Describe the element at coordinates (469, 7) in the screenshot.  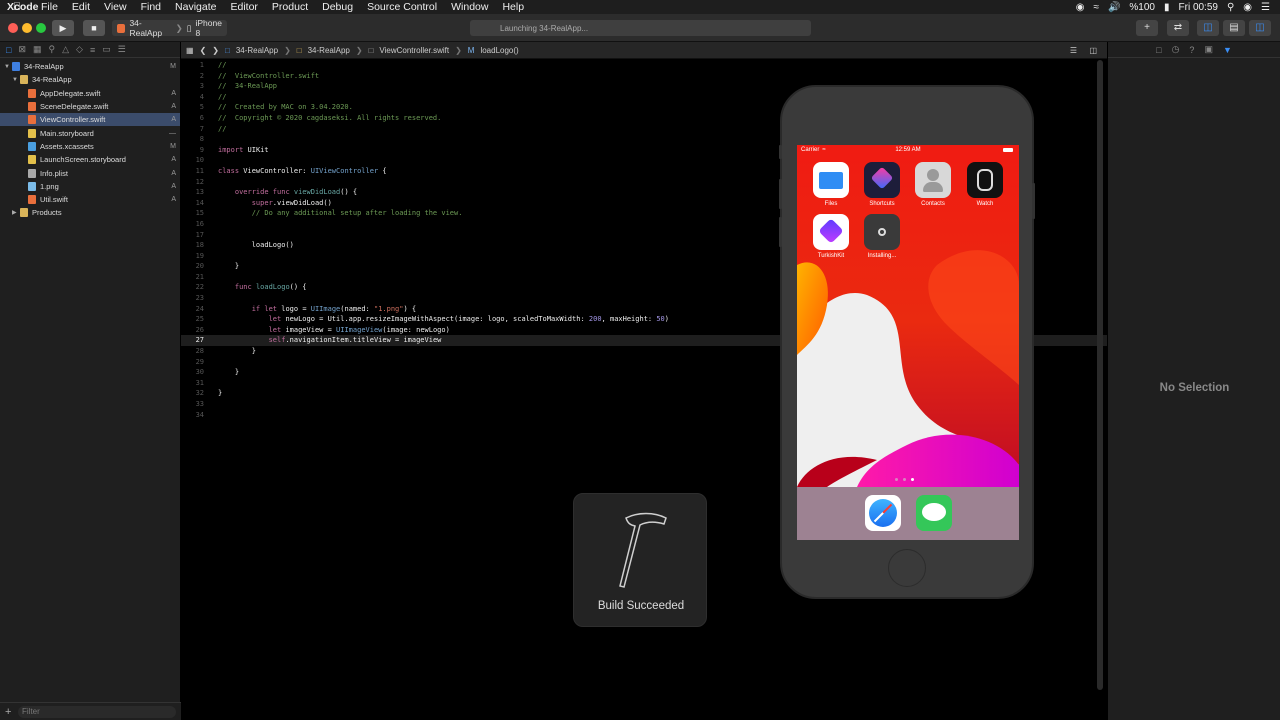
I see `menu-window: Window` at that location.